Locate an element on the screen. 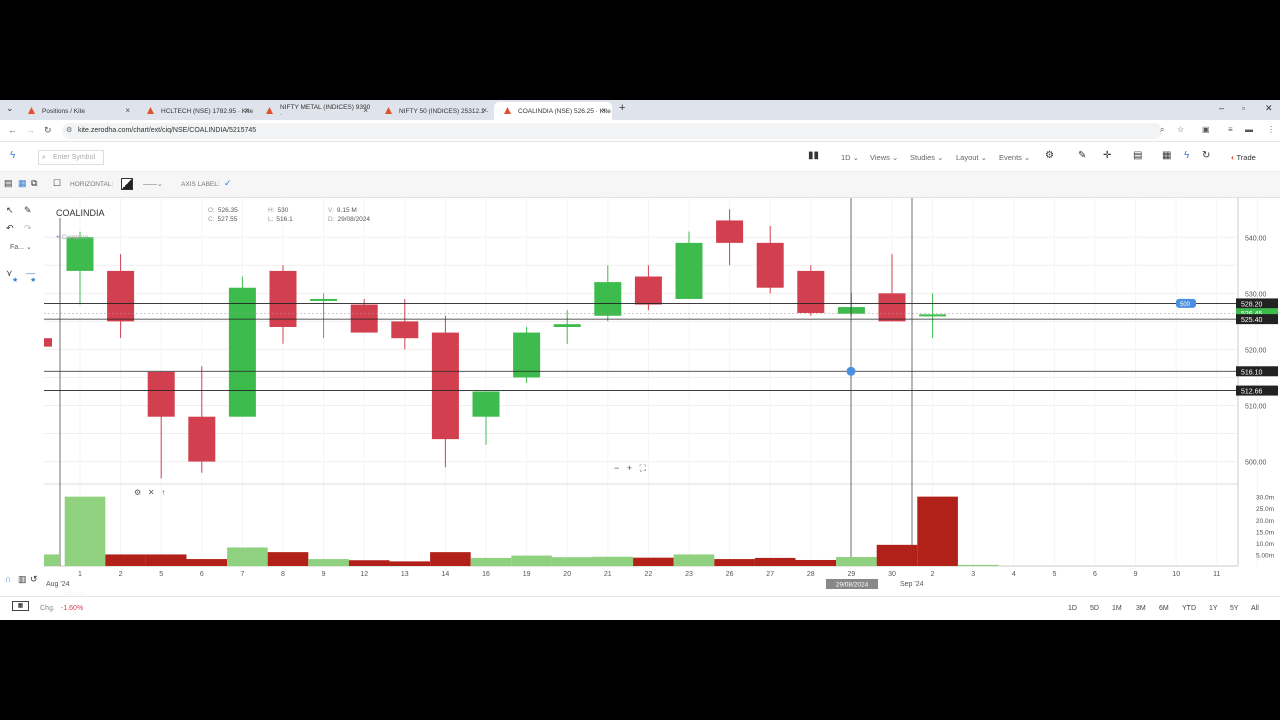 This screenshot has width=1280, height=720. zoom-in-icon: + is located at coordinates (629, 468).